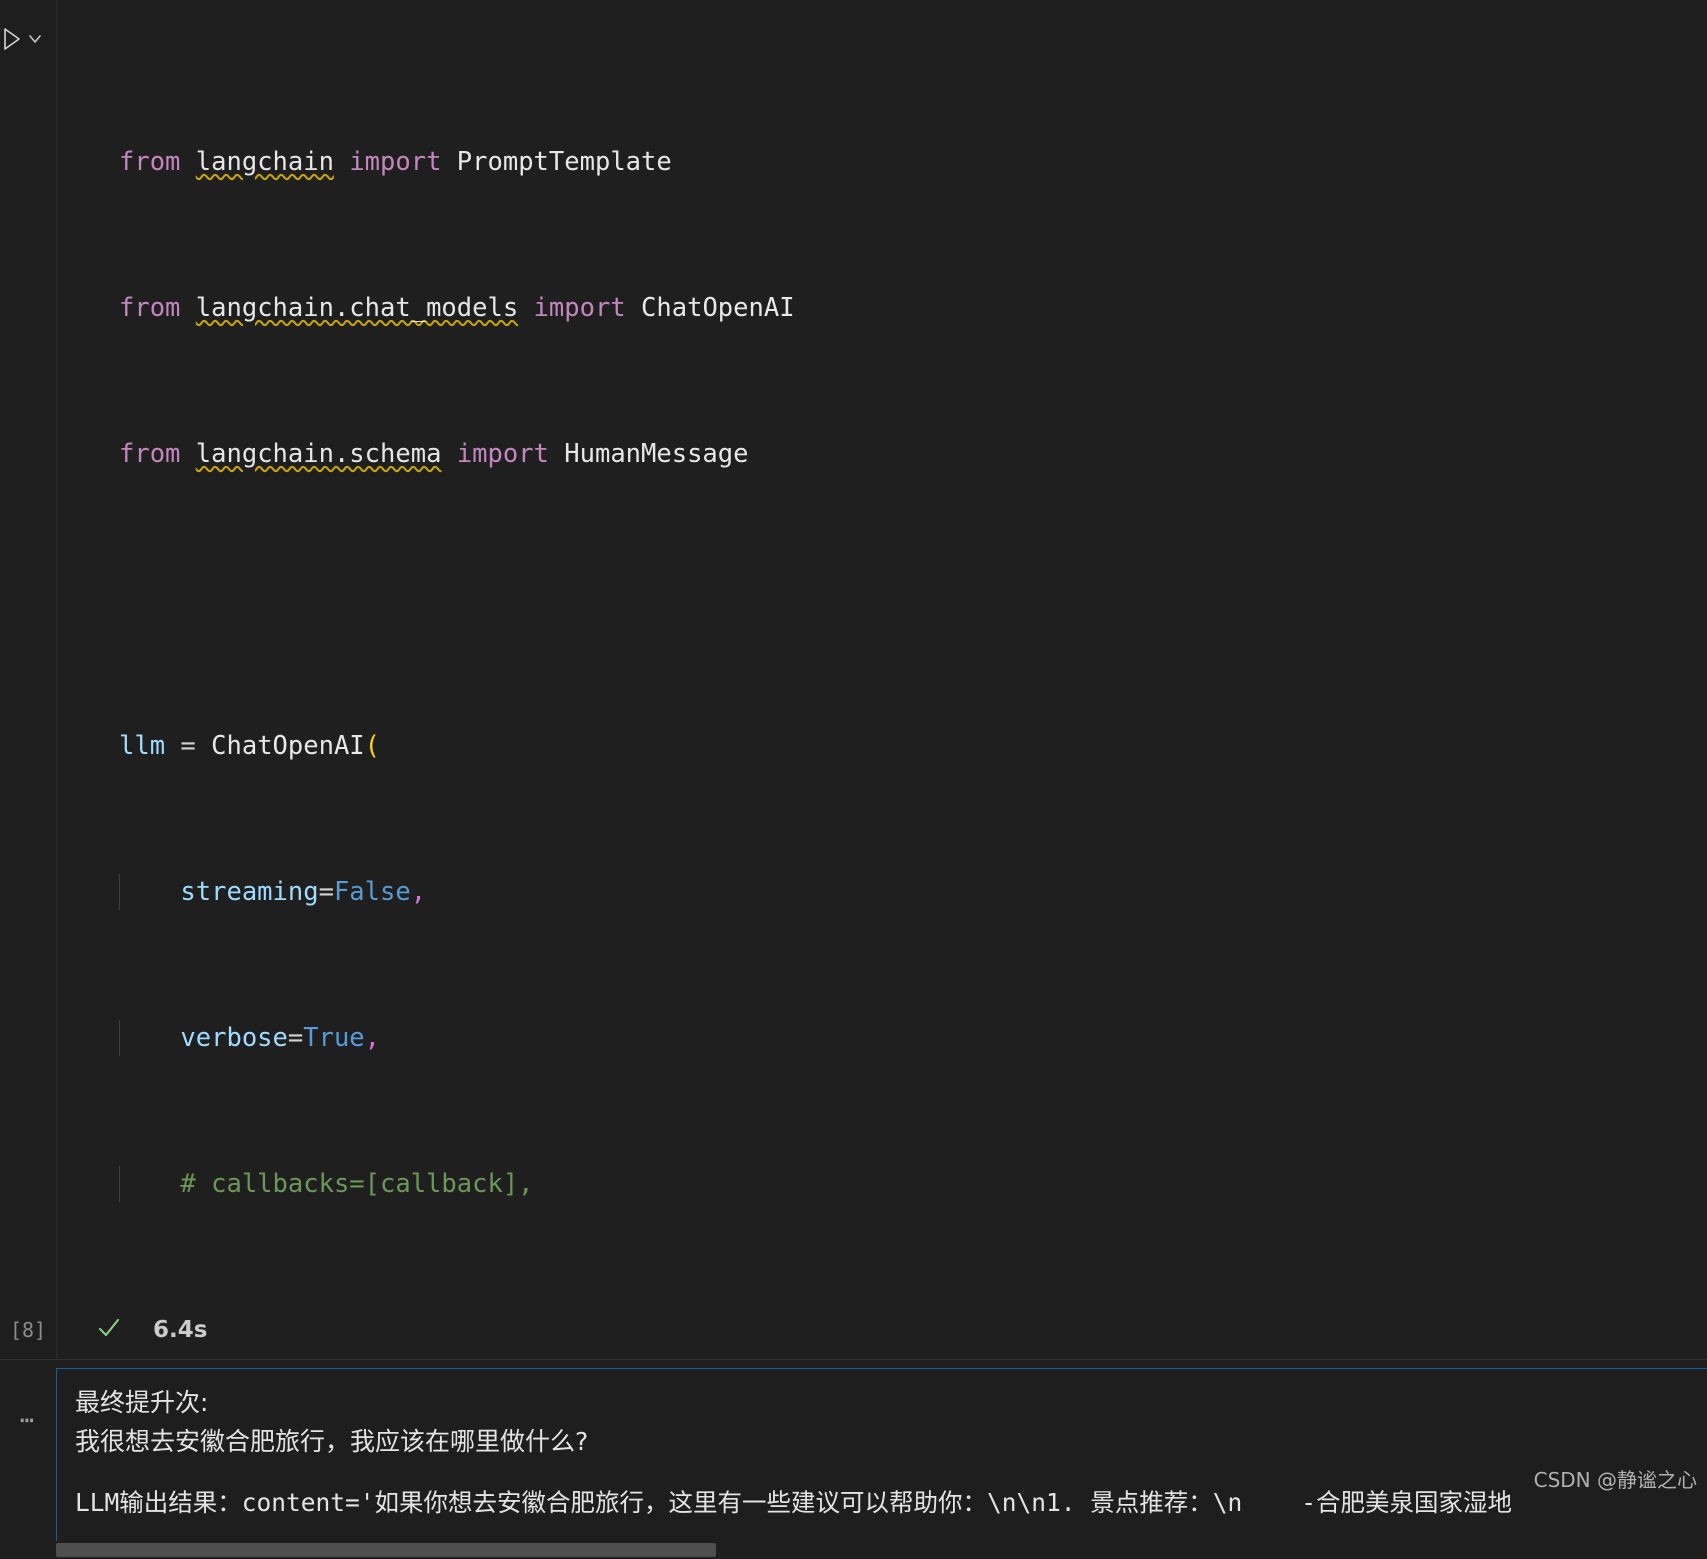  What do you see at coordinates (28, 650) in the screenshot?
I see `cell-gutter` at bounding box center [28, 650].